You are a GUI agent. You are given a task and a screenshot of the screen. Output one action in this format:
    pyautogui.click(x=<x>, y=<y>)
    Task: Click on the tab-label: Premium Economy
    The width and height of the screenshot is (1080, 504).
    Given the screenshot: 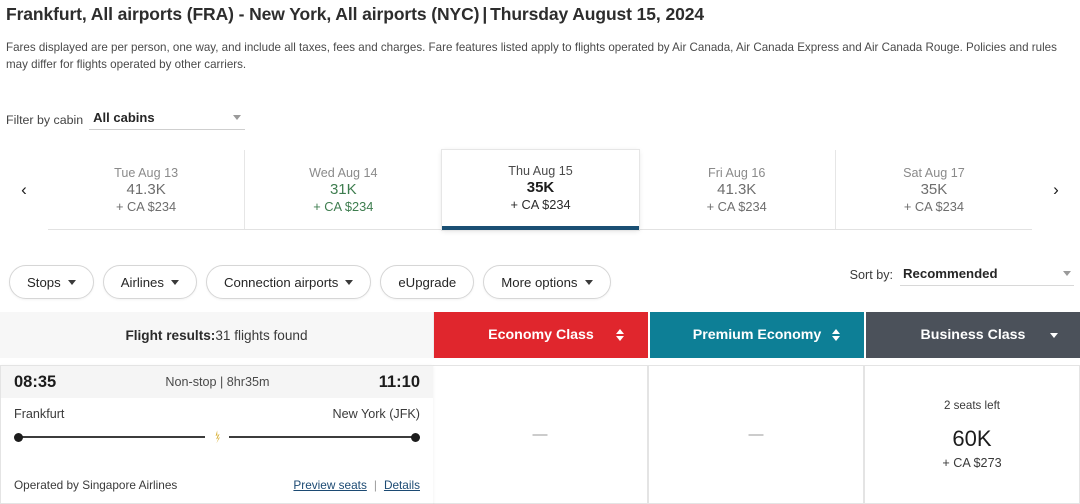 What is the action you would take?
    pyautogui.click(x=757, y=335)
    